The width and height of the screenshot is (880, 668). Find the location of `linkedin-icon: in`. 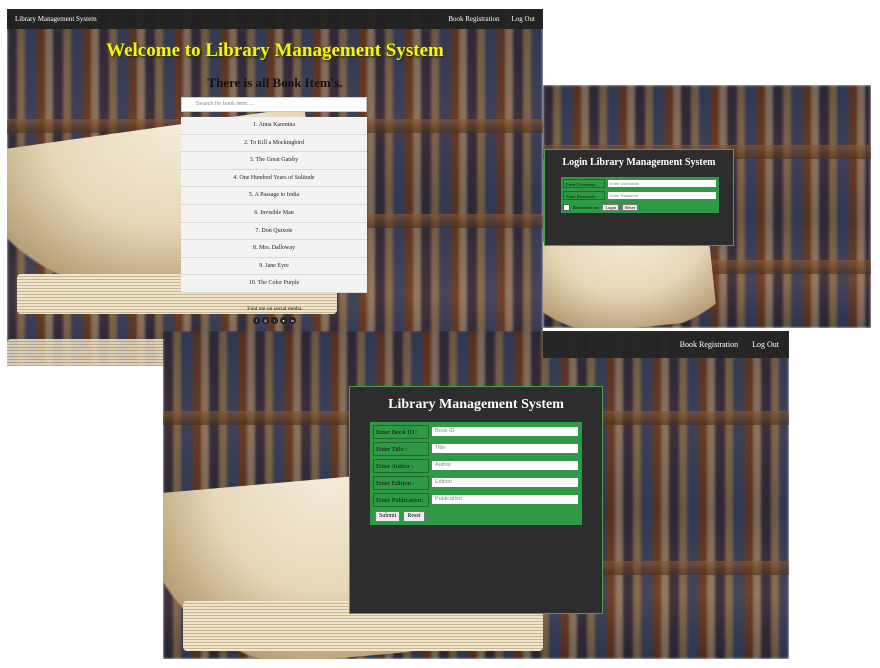

linkedin-icon: in is located at coordinates (292, 320).